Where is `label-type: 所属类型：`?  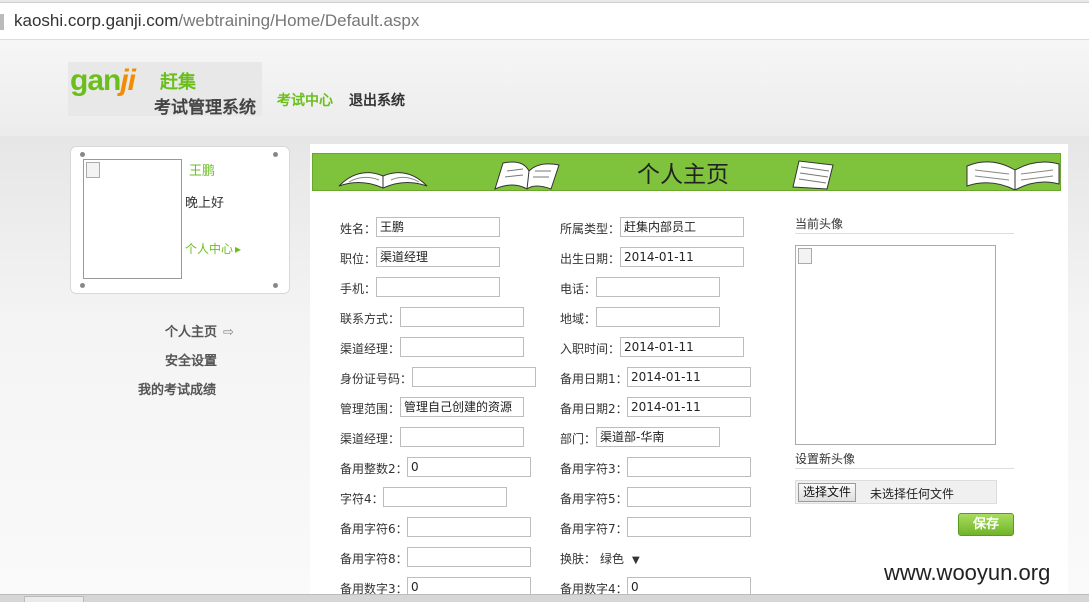 label-type: 所属类型： is located at coordinates (590, 229).